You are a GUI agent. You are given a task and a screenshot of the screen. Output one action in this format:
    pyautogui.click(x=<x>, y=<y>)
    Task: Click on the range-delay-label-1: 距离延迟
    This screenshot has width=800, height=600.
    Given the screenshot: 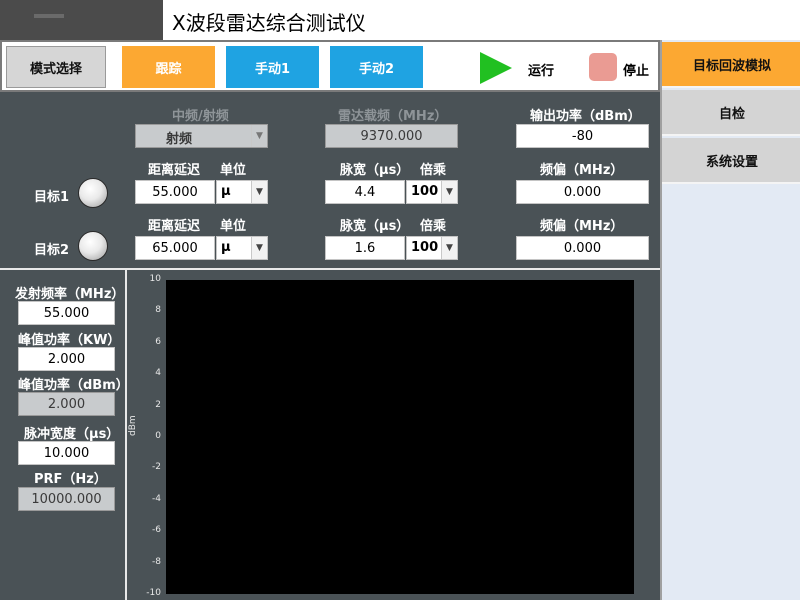 What is the action you would take?
    pyautogui.click(x=174, y=170)
    